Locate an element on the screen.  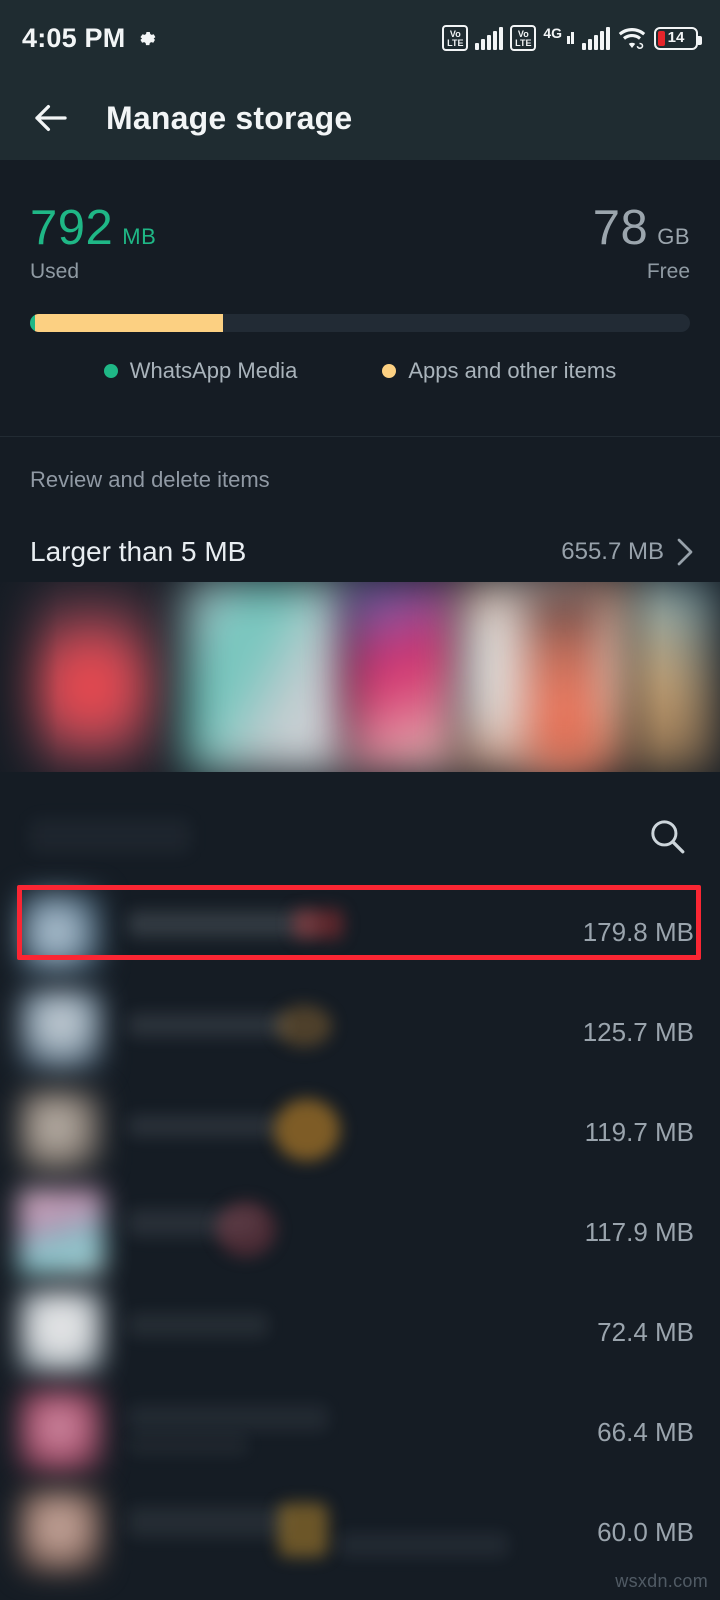
storage-free-stat: 78 GB Free is located at coordinates (641, 243).